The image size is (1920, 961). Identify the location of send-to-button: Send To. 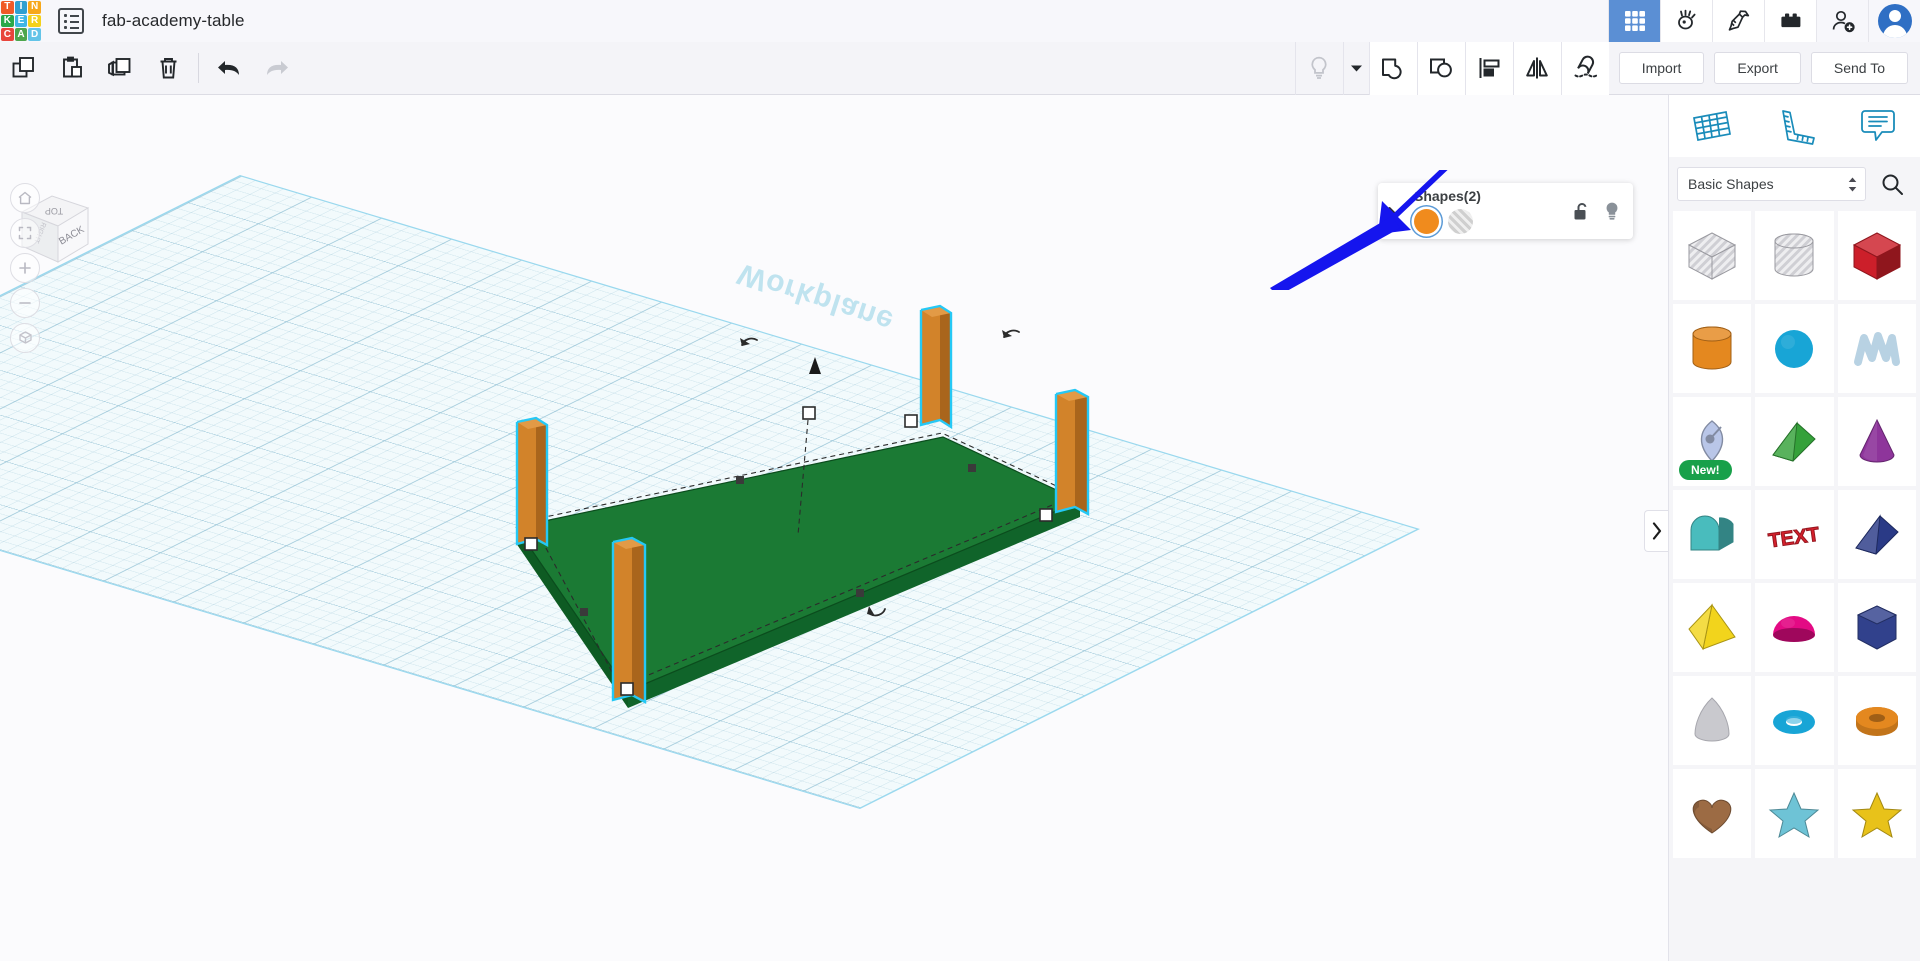
(1859, 68).